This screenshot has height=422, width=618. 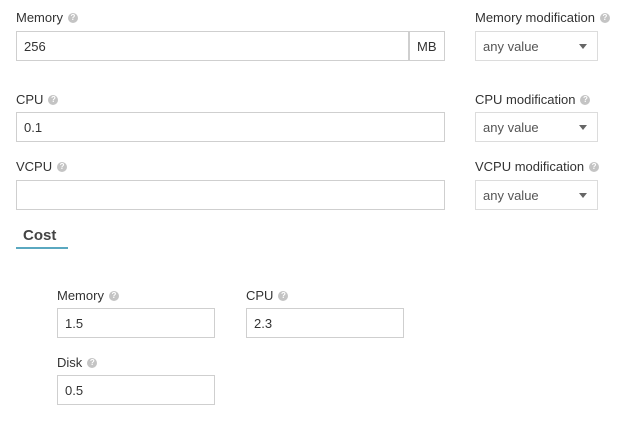 What do you see at coordinates (511, 46) in the screenshot?
I see `memory-modification-value: any value` at bounding box center [511, 46].